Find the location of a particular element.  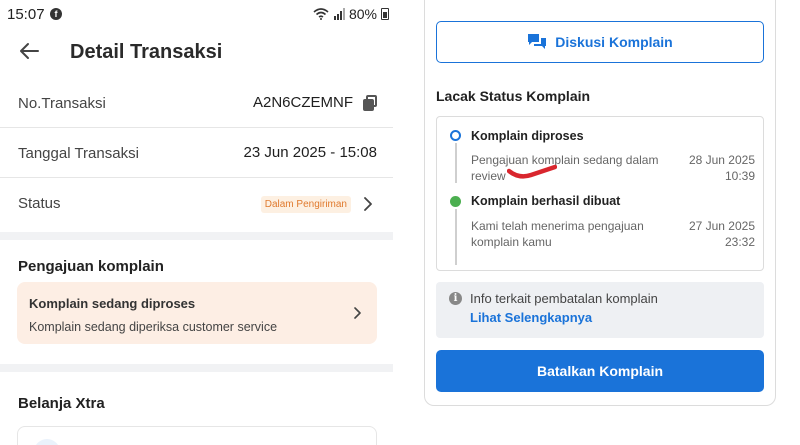

transaction-number-row: No.Transaksi A2N6CZEMNF is located at coordinates (196, 103).